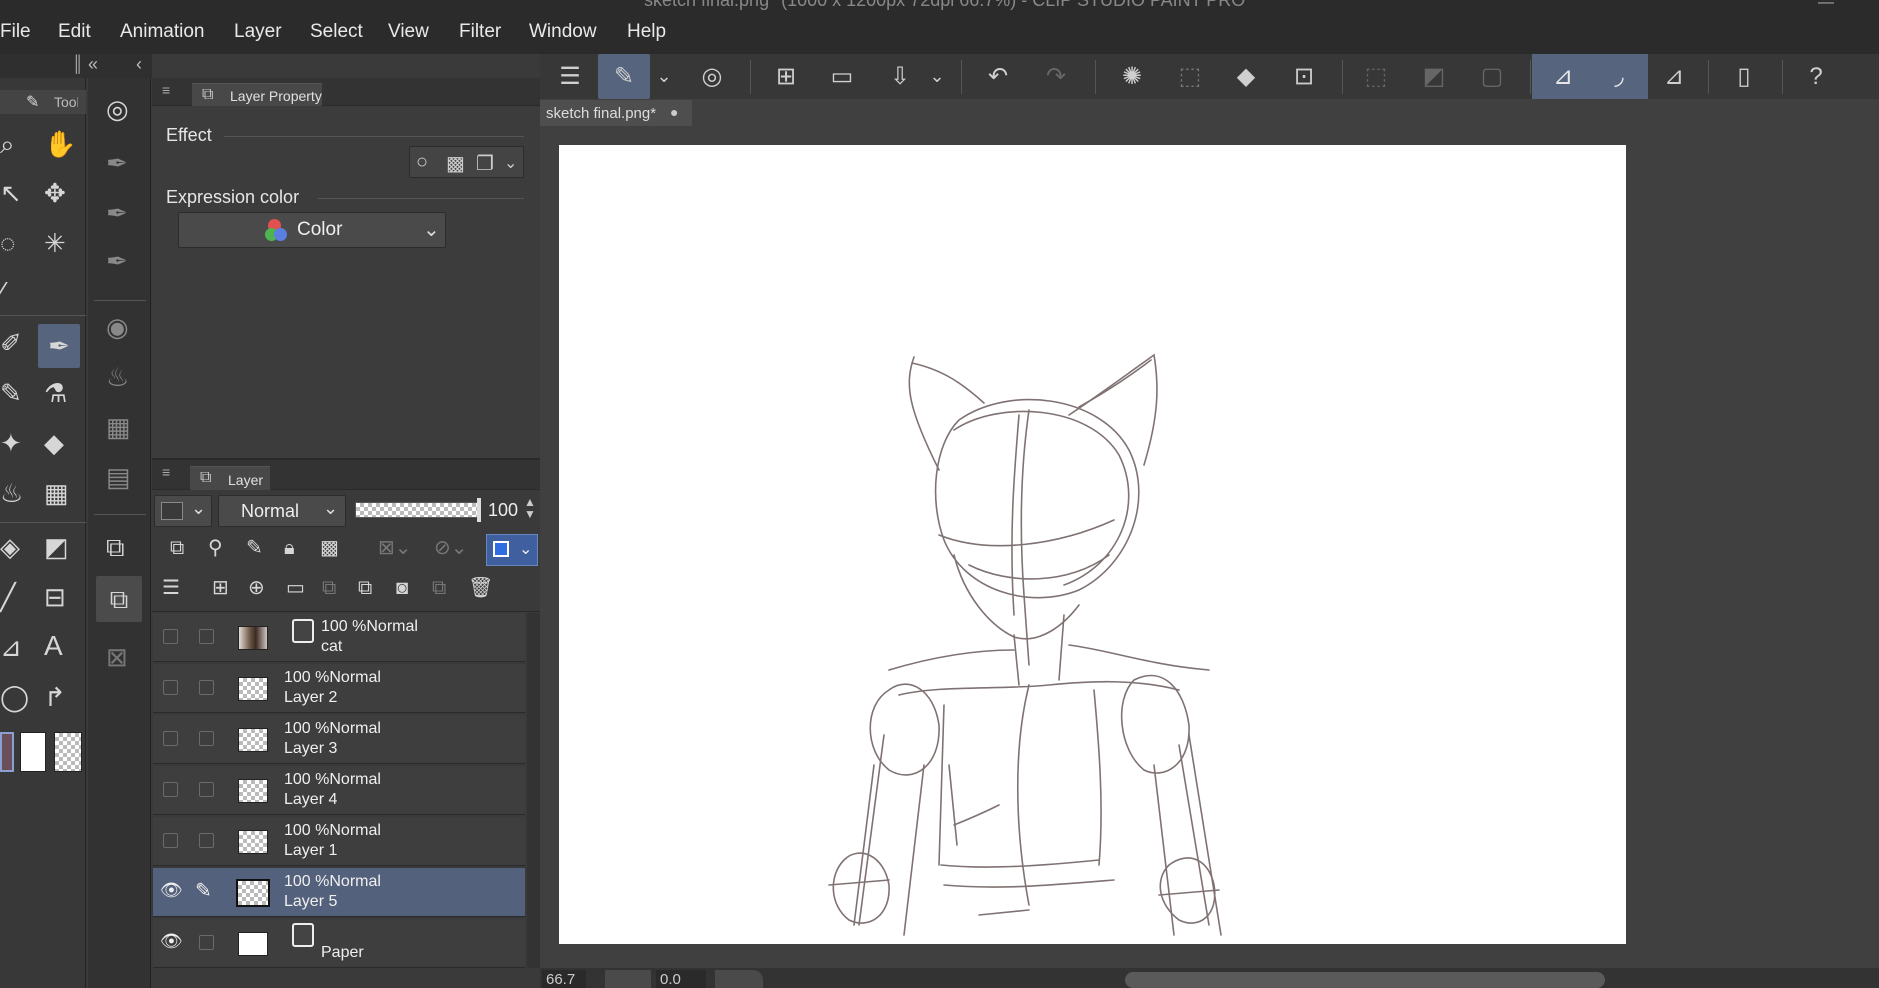 The height and width of the screenshot is (988, 1879). What do you see at coordinates (177, 548) in the screenshot?
I see `clip-layer-icon: ⧉` at bounding box center [177, 548].